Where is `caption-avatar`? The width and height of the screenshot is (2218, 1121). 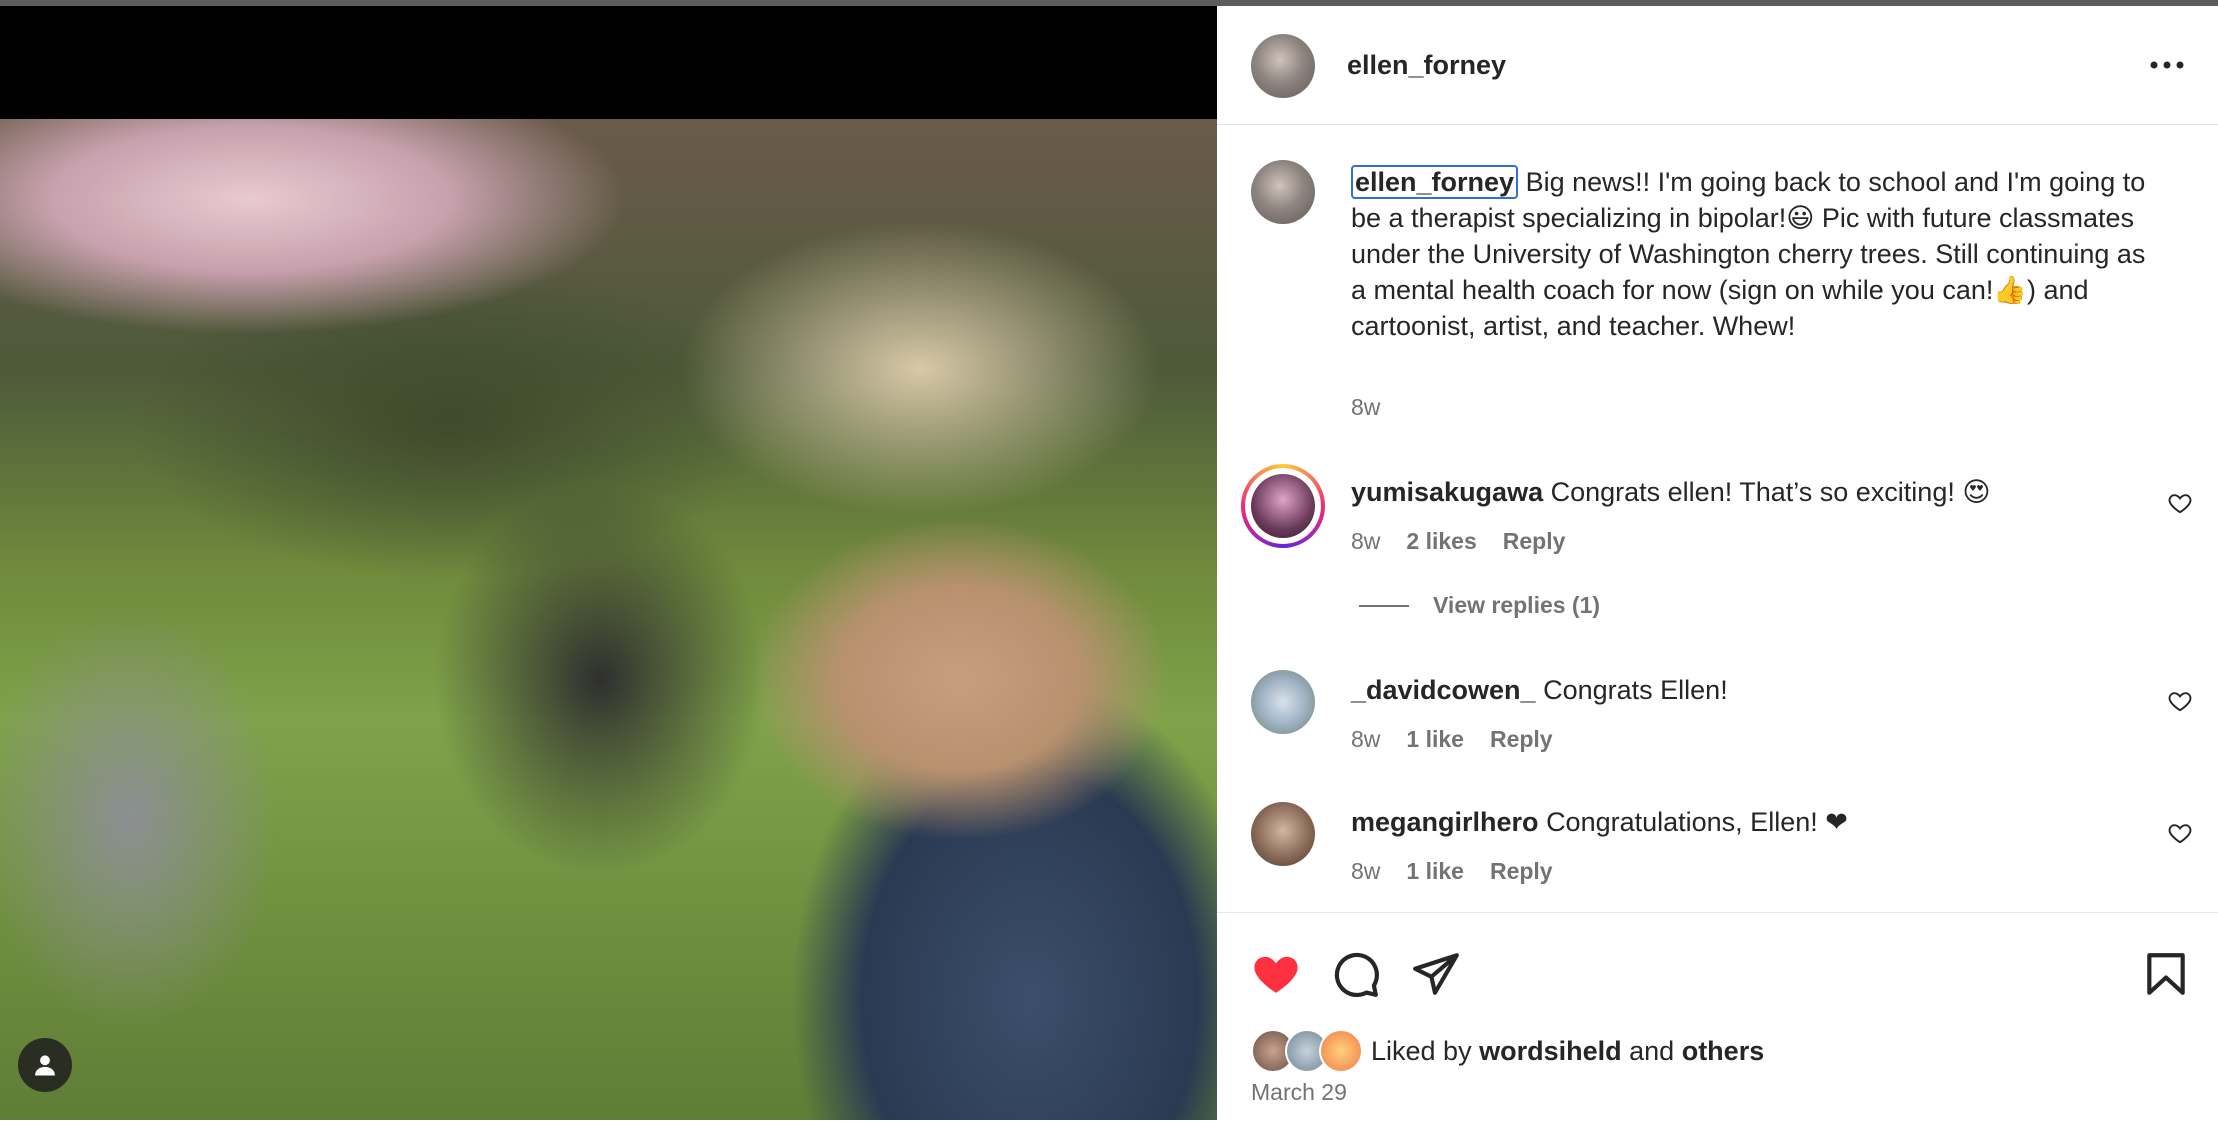 caption-avatar is located at coordinates (1283, 192).